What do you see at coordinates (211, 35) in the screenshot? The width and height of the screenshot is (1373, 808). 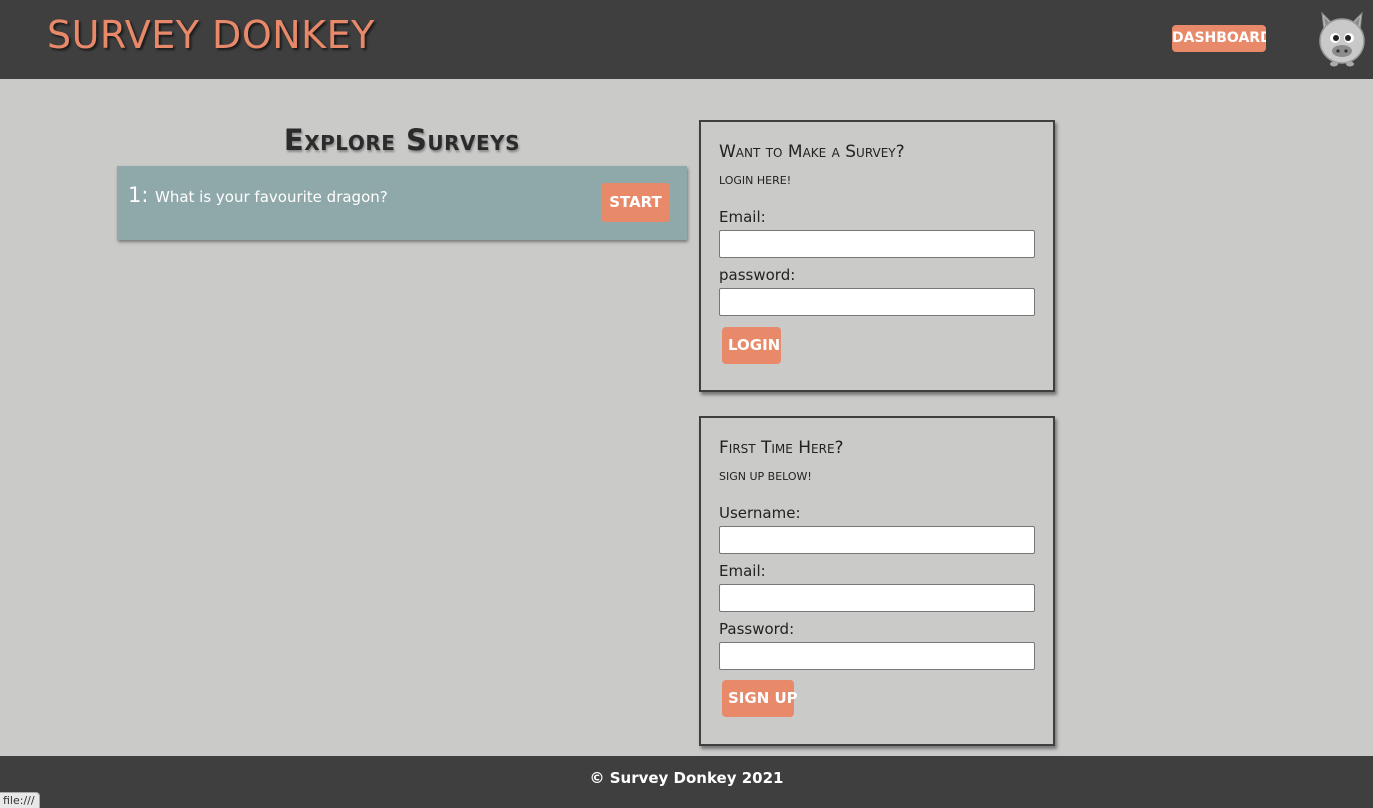 I see `site-title: SURVEY DONKEY` at bounding box center [211, 35].